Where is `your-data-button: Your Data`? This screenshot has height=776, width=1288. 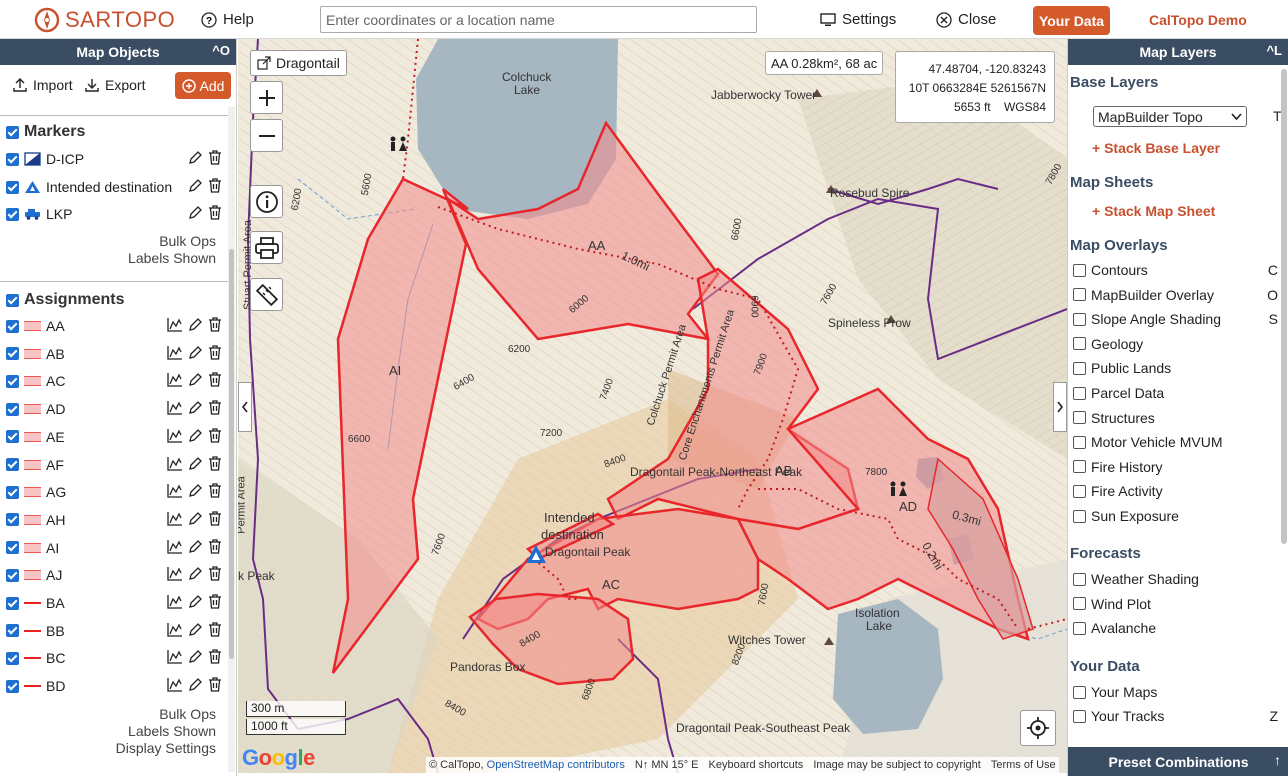
your-data-button: Your Data is located at coordinates (1071, 20).